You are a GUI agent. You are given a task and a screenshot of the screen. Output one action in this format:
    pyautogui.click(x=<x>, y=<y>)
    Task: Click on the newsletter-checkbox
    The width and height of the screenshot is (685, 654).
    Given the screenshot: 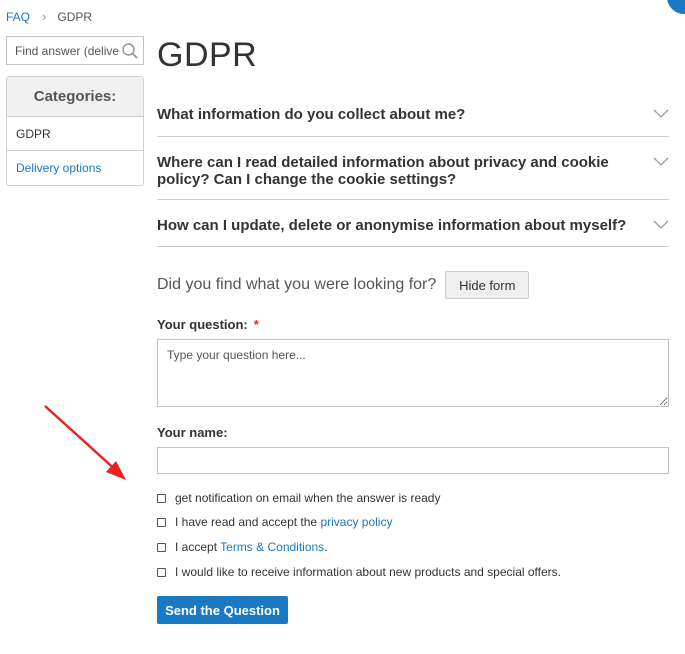 What is the action you would take?
    pyautogui.click(x=161, y=572)
    